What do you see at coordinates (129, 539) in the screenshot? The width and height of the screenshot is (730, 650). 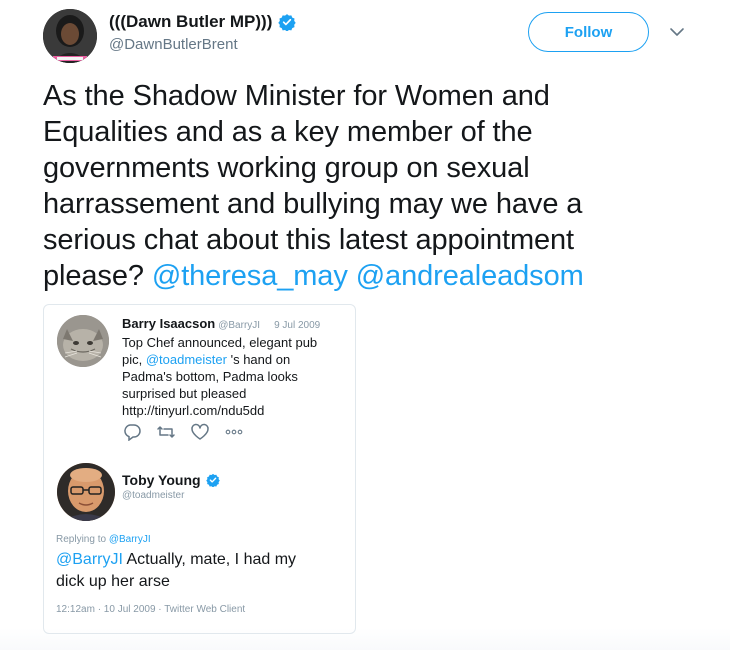 I see `replying-mention: @BarryJI` at bounding box center [129, 539].